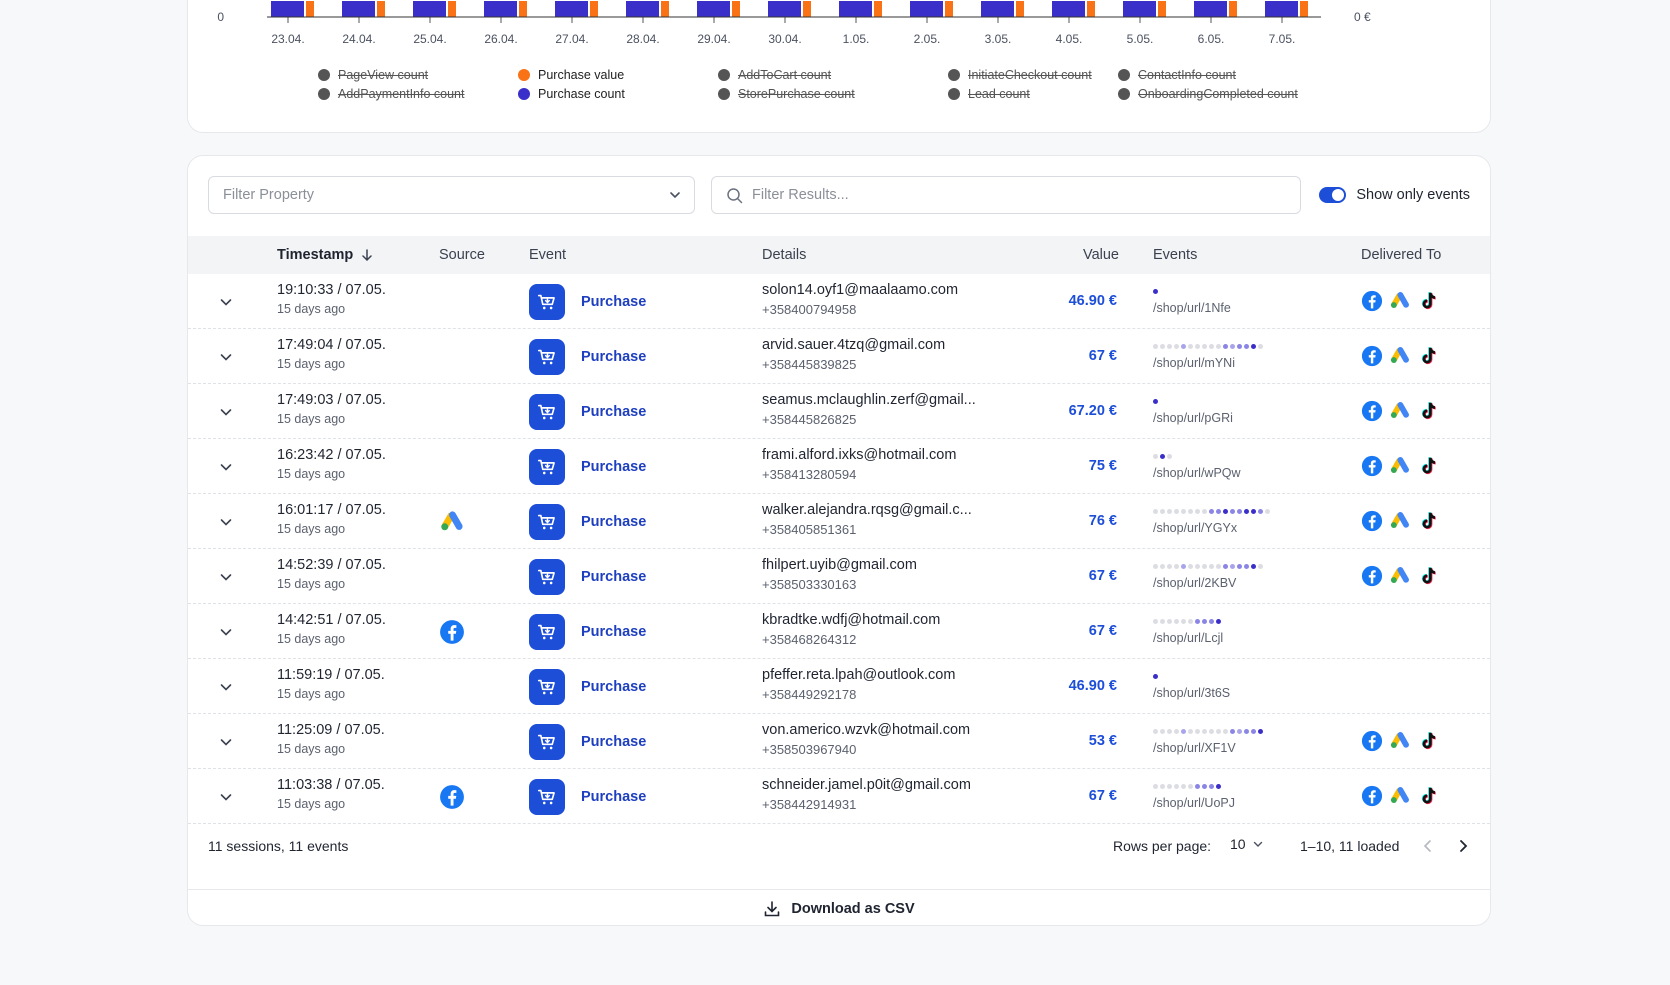 The image size is (1670, 985). What do you see at coordinates (1175, 255) in the screenshot?
I see `column-header-events: Events` at bounding box center [1175, 255].